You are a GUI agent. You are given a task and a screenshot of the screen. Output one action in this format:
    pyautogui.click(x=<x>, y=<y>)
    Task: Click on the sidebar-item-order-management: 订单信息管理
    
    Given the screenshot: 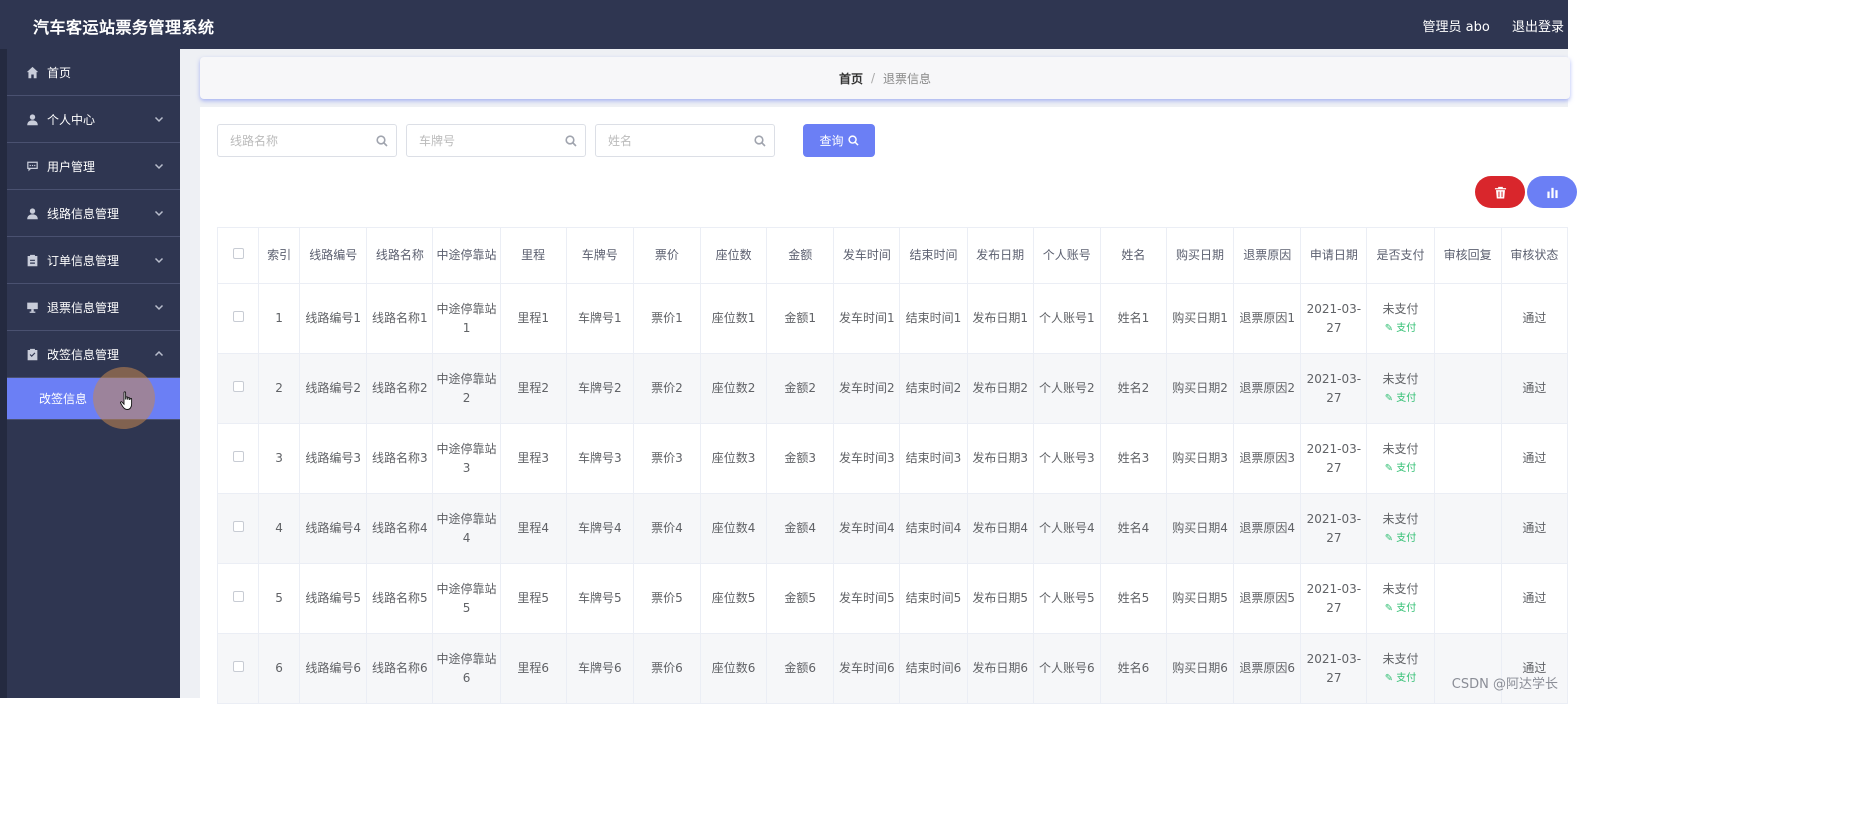 What is the action you would take?
    pyautogui.click(x=93, y=260)
    